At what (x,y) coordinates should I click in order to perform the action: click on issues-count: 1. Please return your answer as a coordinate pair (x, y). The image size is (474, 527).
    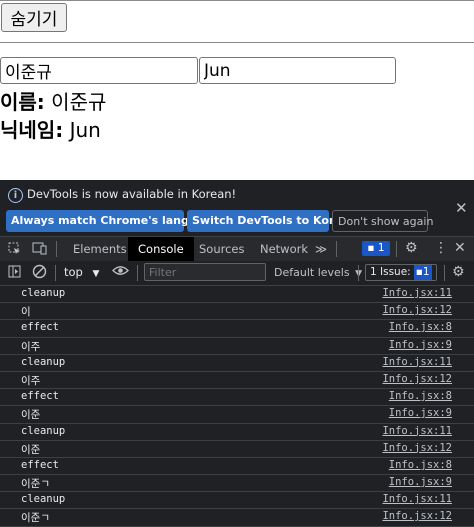
    Looking at the image, I should click on (426, 272).